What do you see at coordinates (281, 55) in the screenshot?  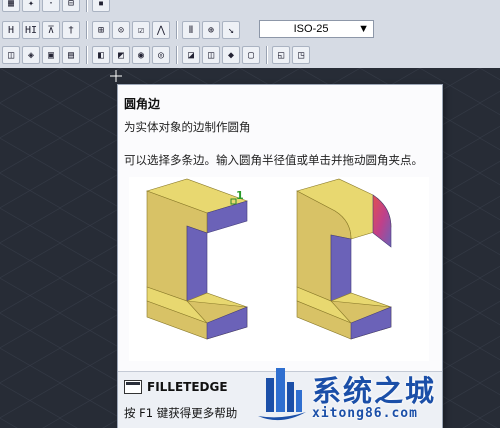 I see `toolbar-button-icon: ◱` at bounding box center [281, 55].